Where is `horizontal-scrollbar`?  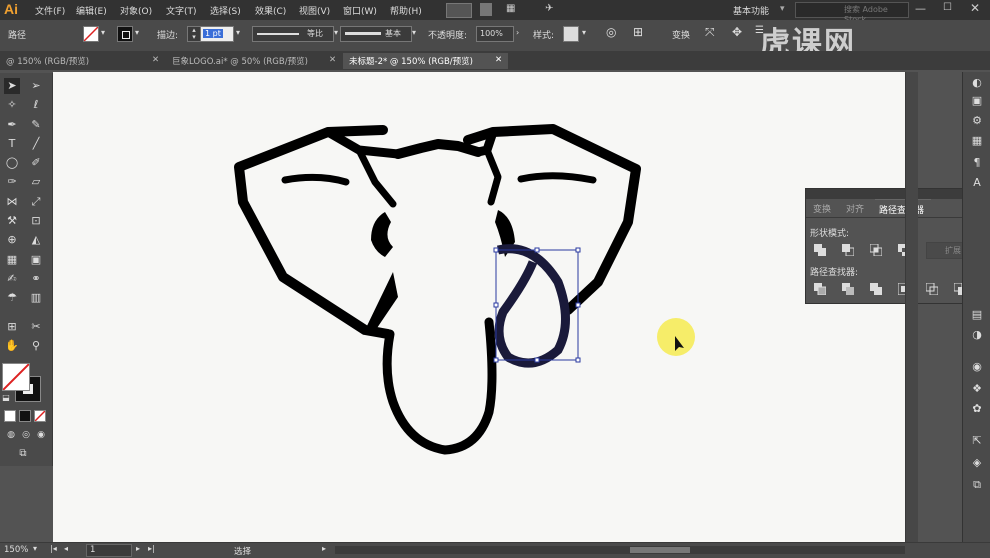
horizontal-scrollbar is located at coordinates (620, 550).